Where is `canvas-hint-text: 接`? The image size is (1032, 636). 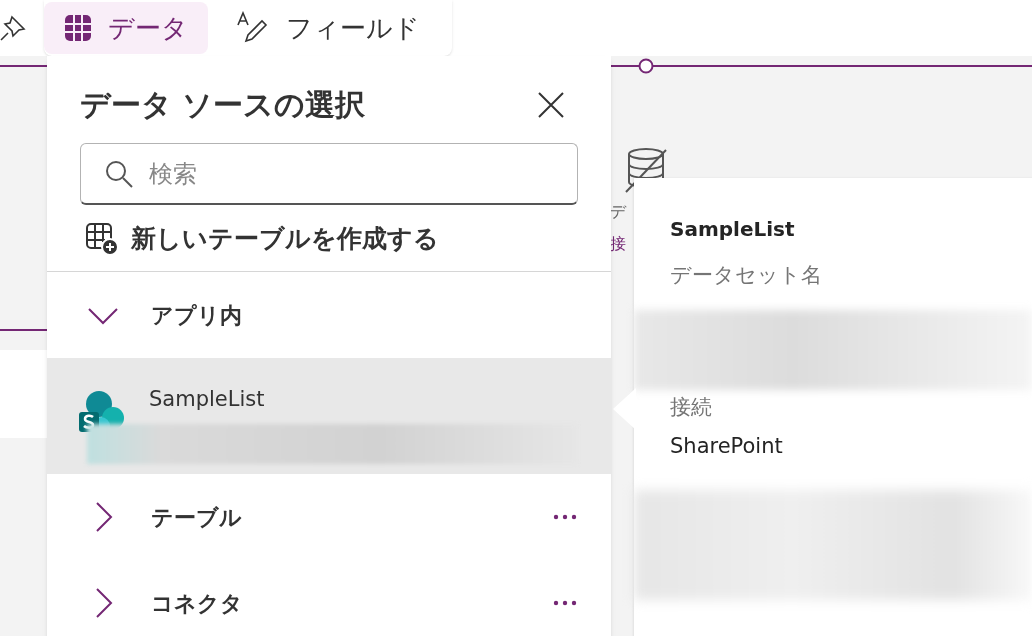 canvas-hint-text: 接 is located at coordinates (618, 244).